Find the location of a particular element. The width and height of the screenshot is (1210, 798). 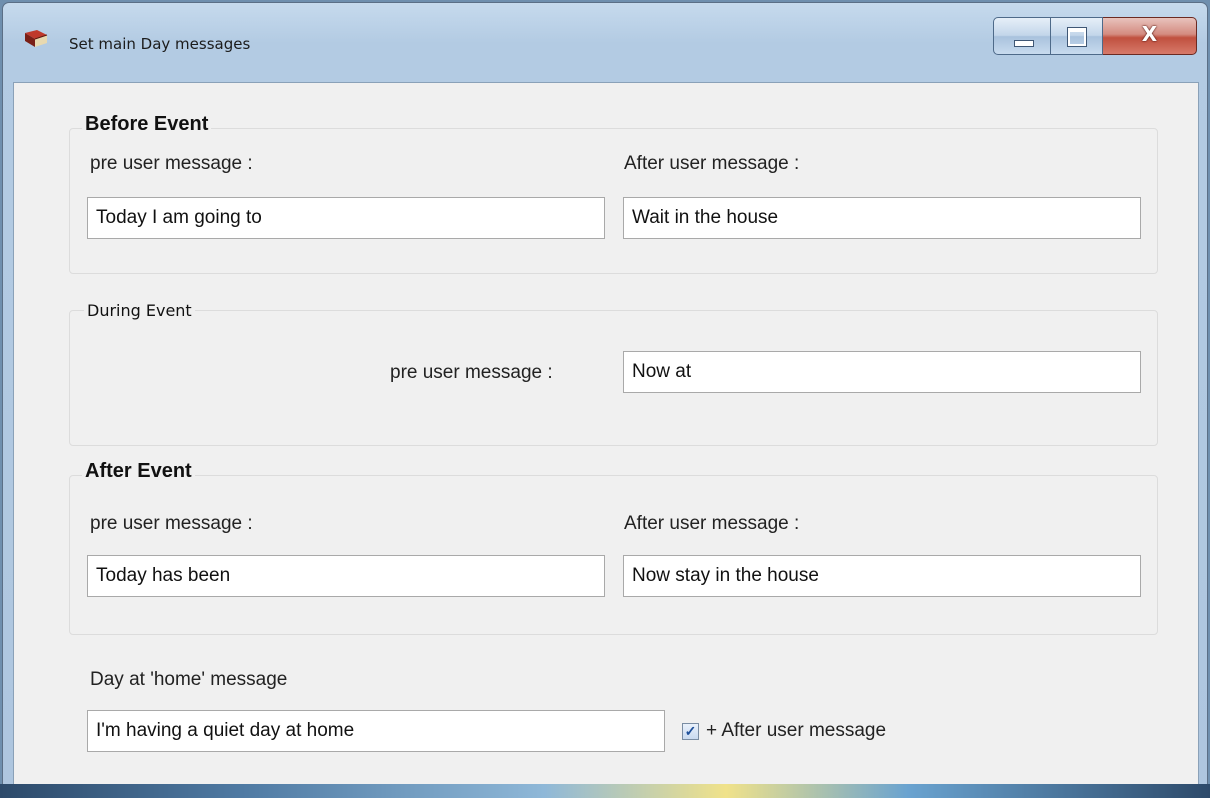

maximize-button is located at coordinates (1077, 36).